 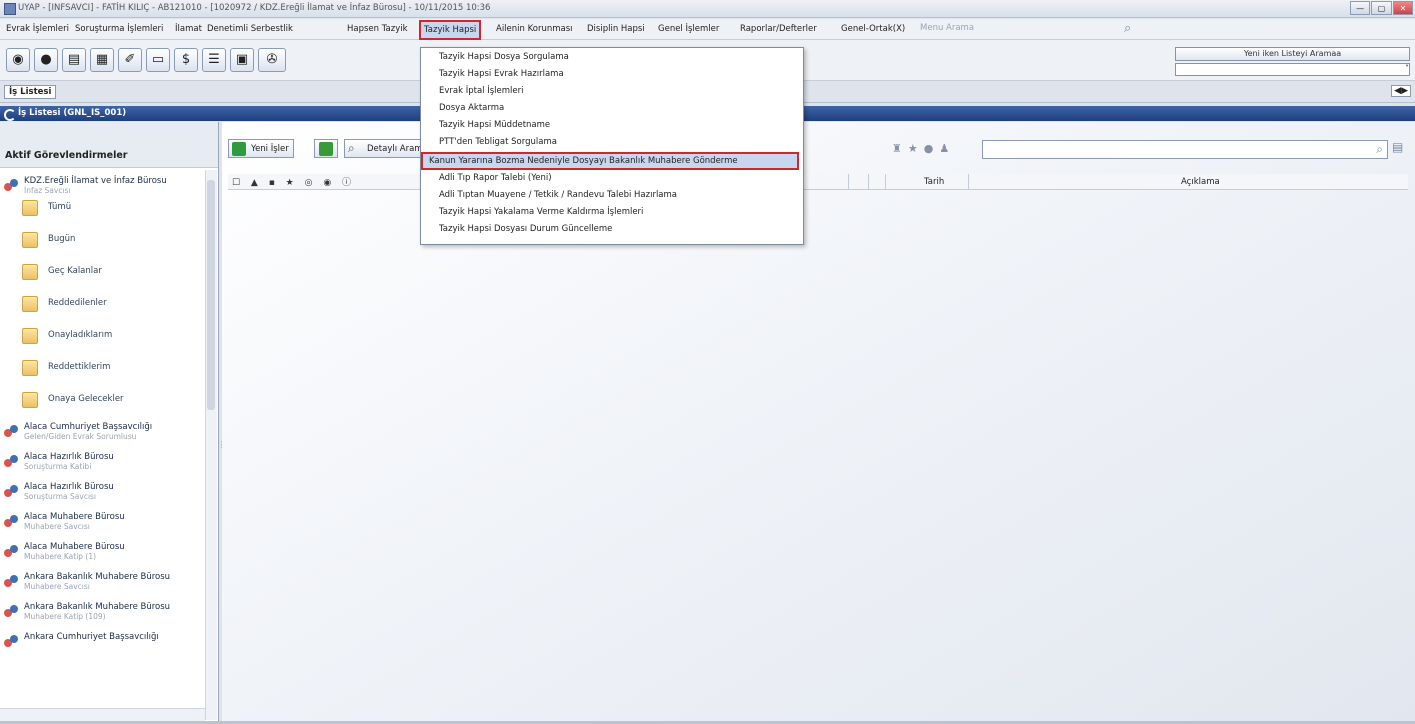 What do you see at coordinates (239, 149) in the screenshot?
I see `refresh-icon` at bounding box center [239, 149].